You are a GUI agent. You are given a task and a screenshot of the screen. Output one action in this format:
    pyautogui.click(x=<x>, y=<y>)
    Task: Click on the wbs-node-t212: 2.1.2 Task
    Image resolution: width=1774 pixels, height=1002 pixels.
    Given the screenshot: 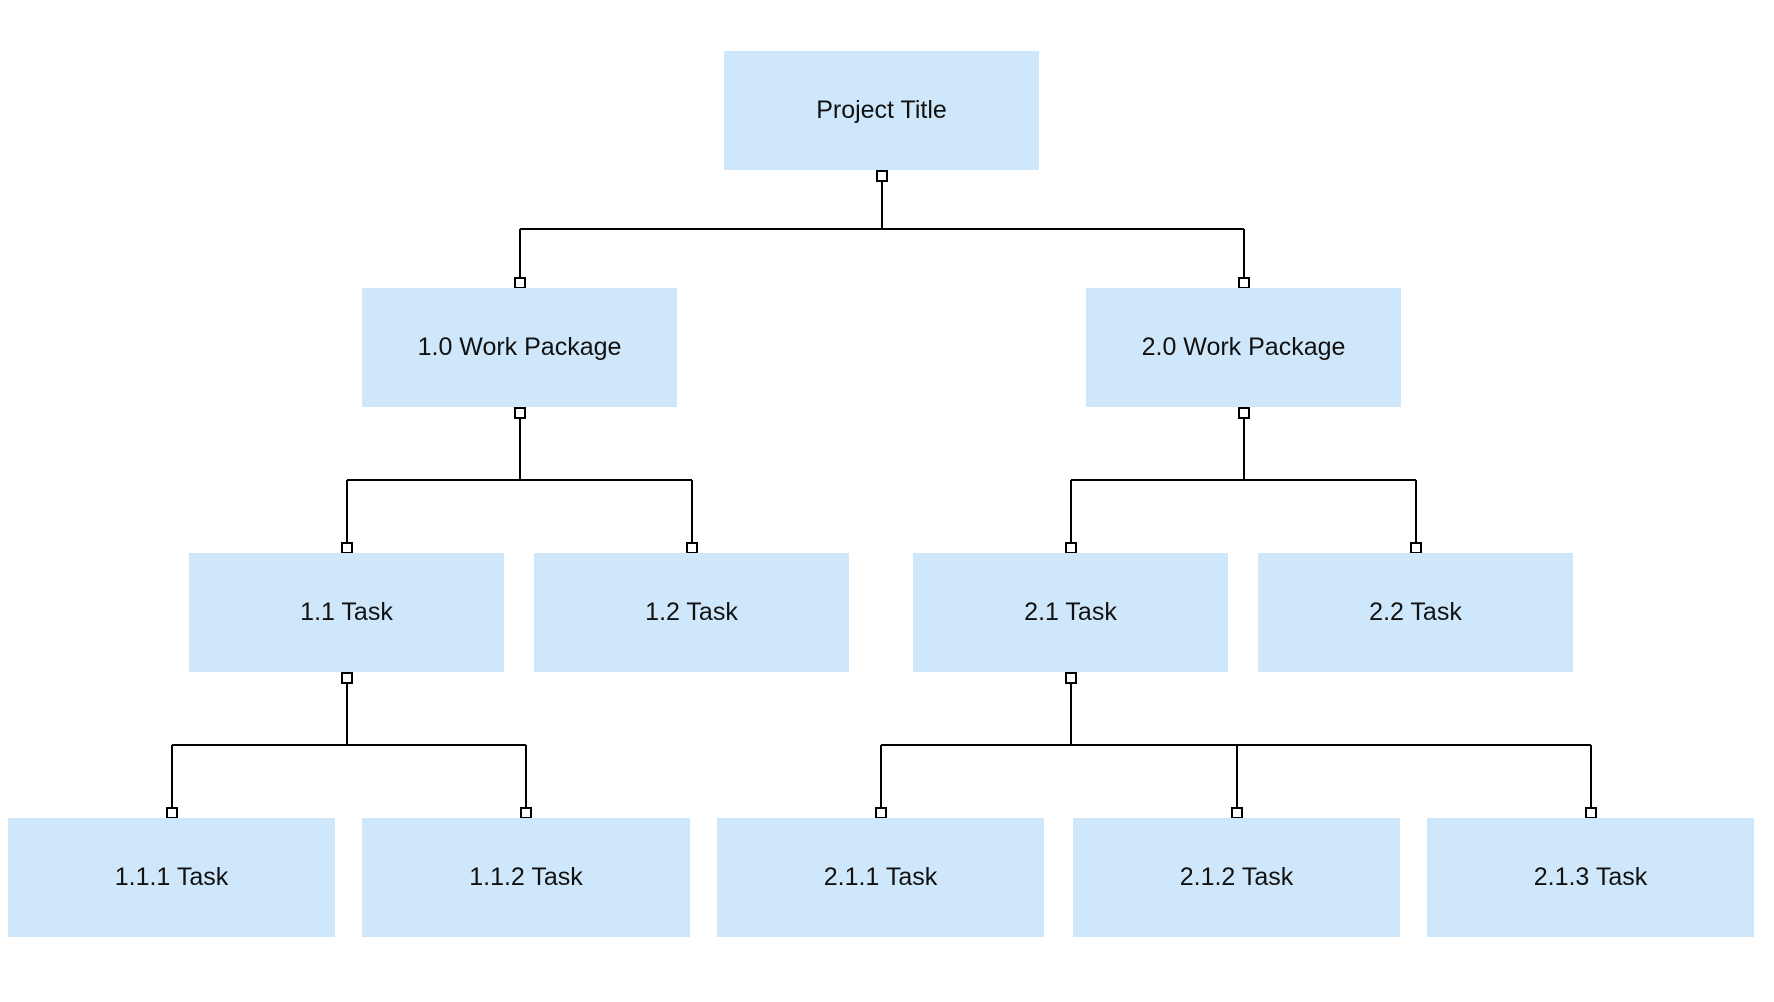 What is the action you would take?
    pyautogui.click(x=1236, y=877)
    